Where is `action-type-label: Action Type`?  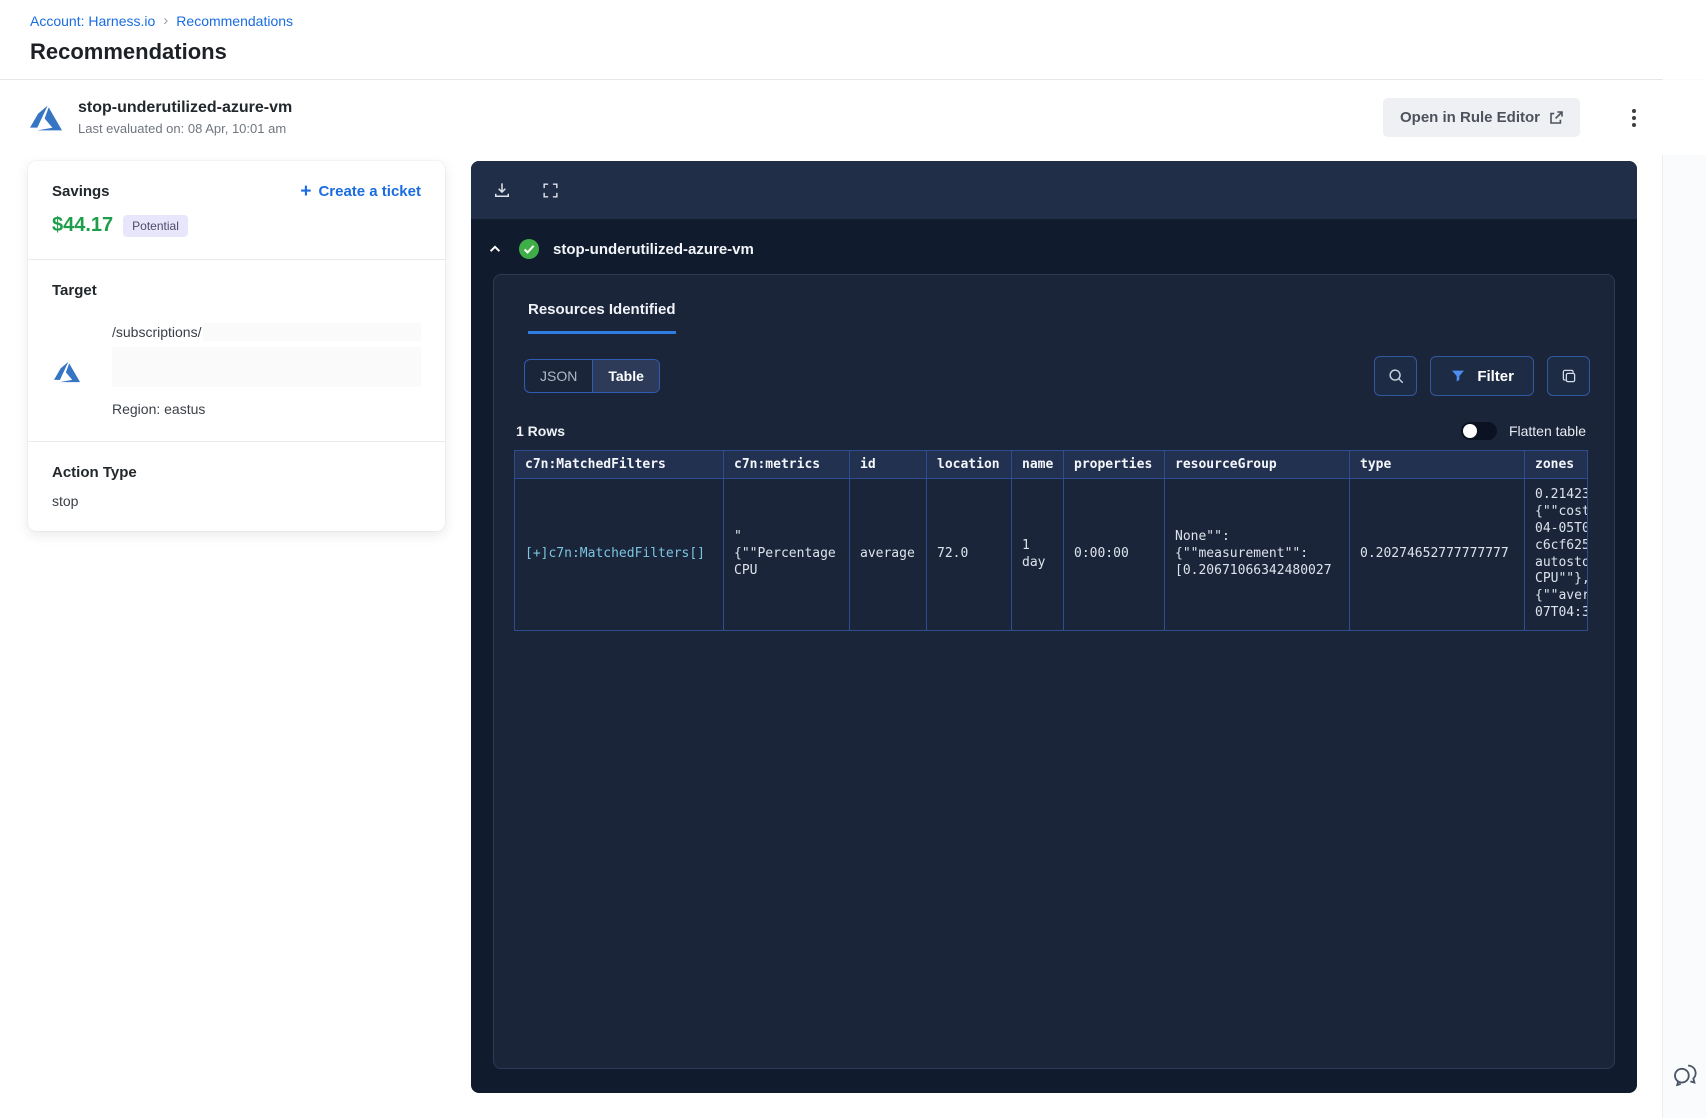
action-type-label: Action Type is located at coordinates (94, 472).